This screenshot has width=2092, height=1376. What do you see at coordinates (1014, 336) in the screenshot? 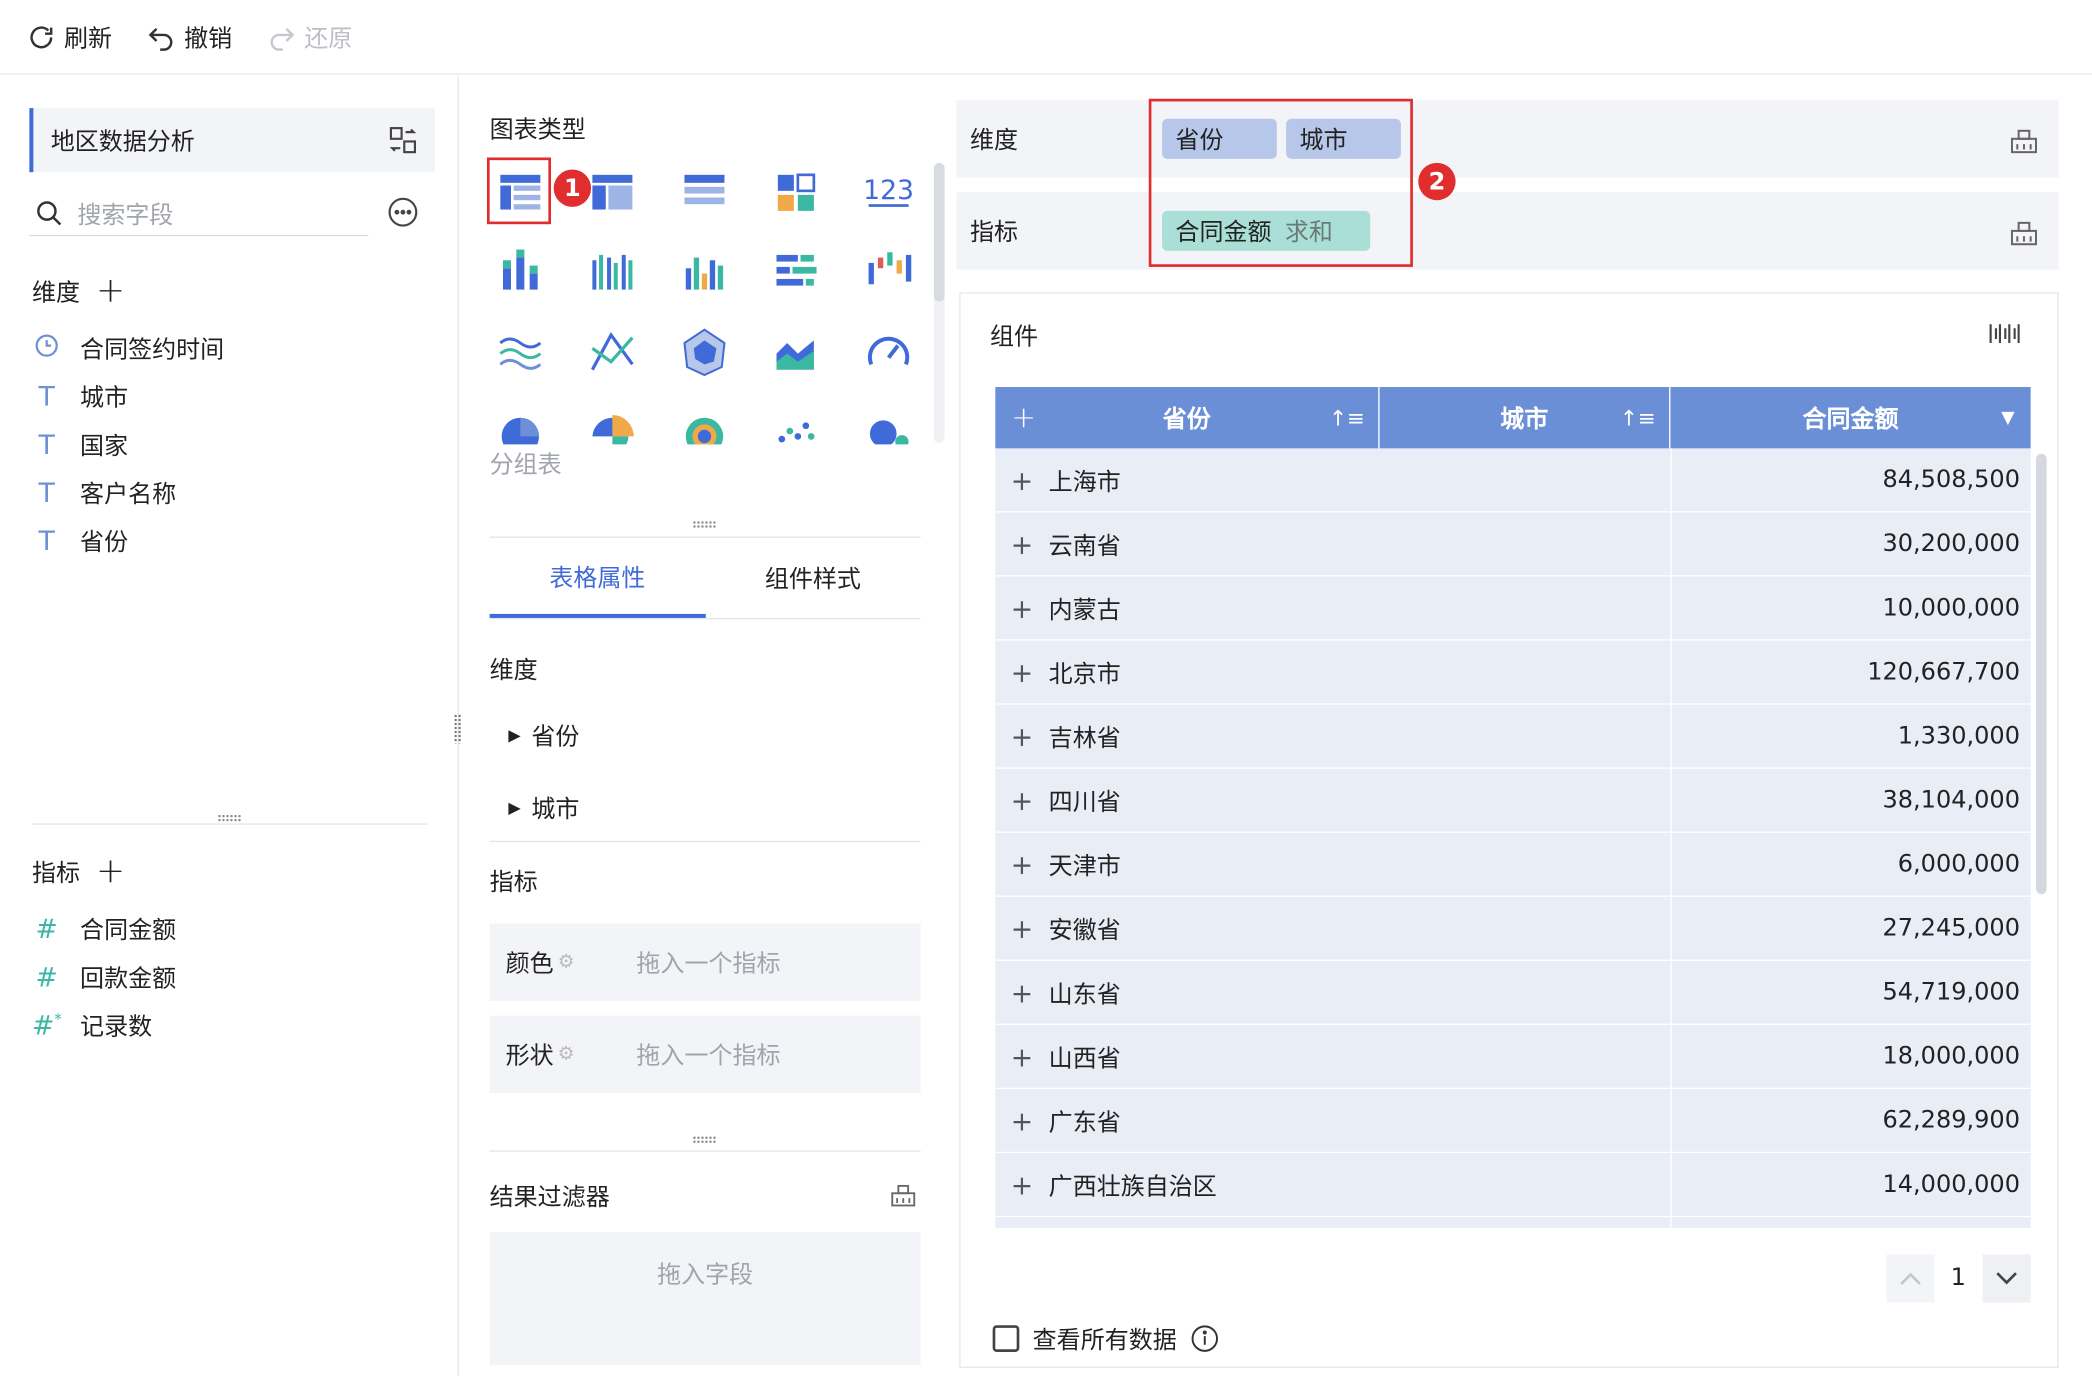
I see `component-title: 组件` at bounding box center [1014, 336].